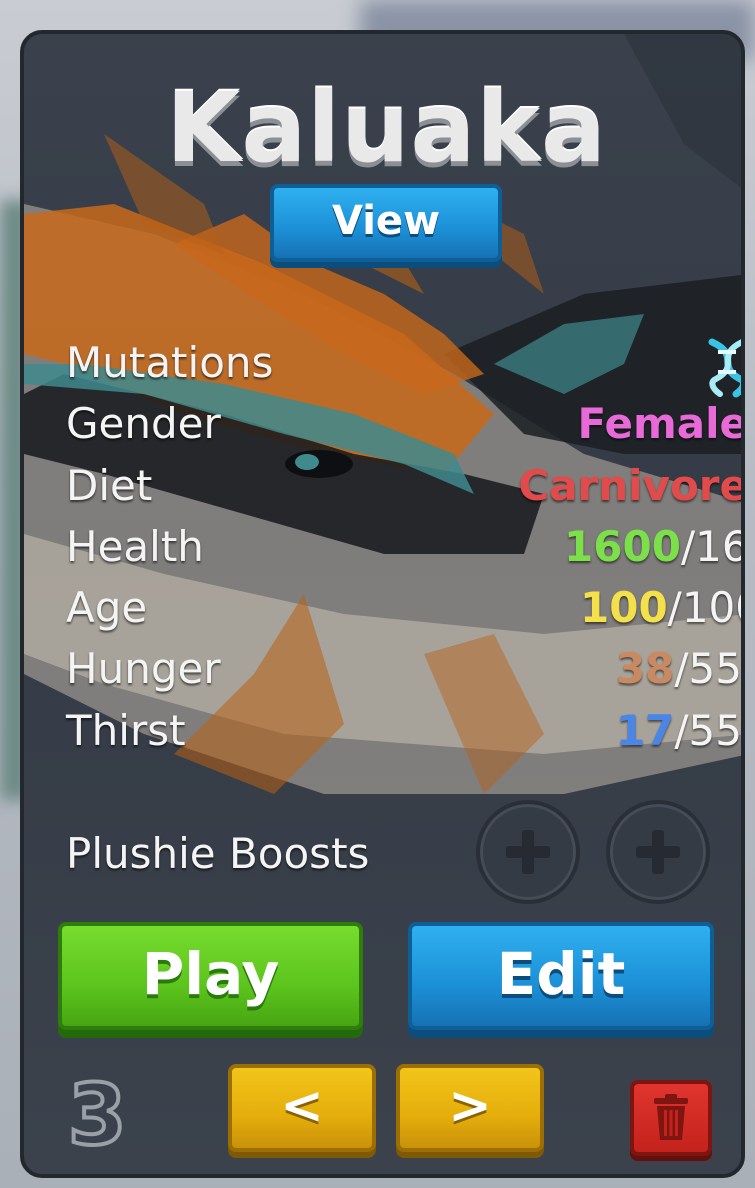 Image resolution: width=755 pixels, height=1188 pixels. Describe the element at coordinates (403, 429) in the screenshot. I see `stat-row-gender: Gender Female` at that location.